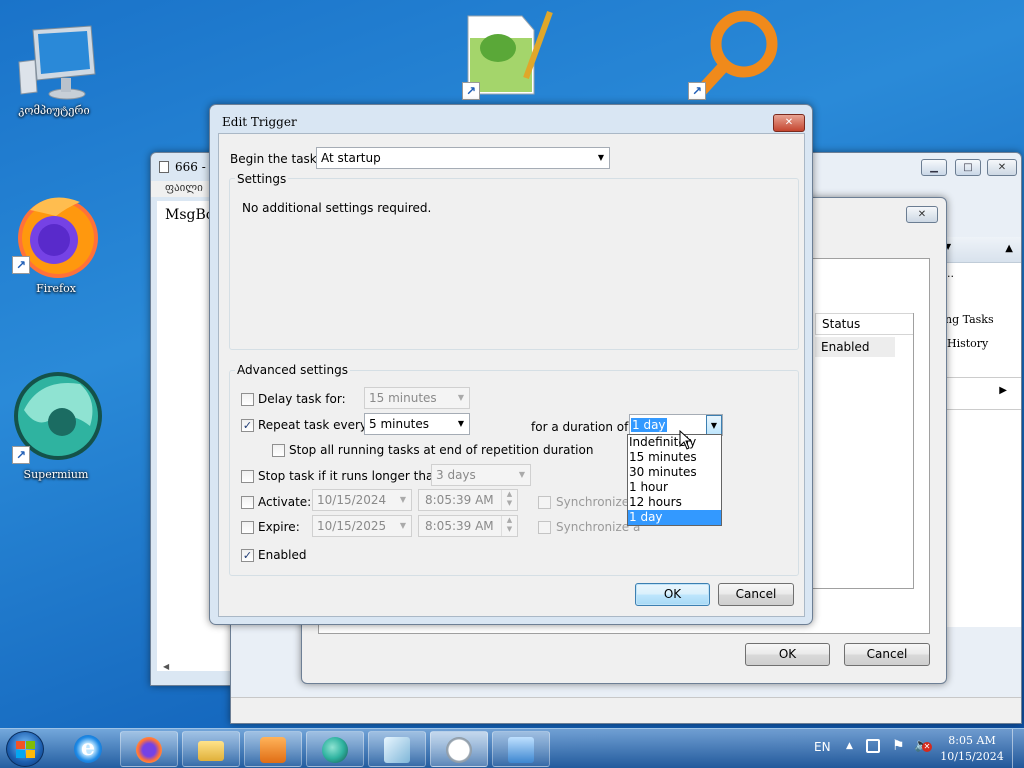  What do you see at coordinates (403, 398) in the screenshot?
I see `delay-task-value: 15 minutes` at bounding box center [403, 398].